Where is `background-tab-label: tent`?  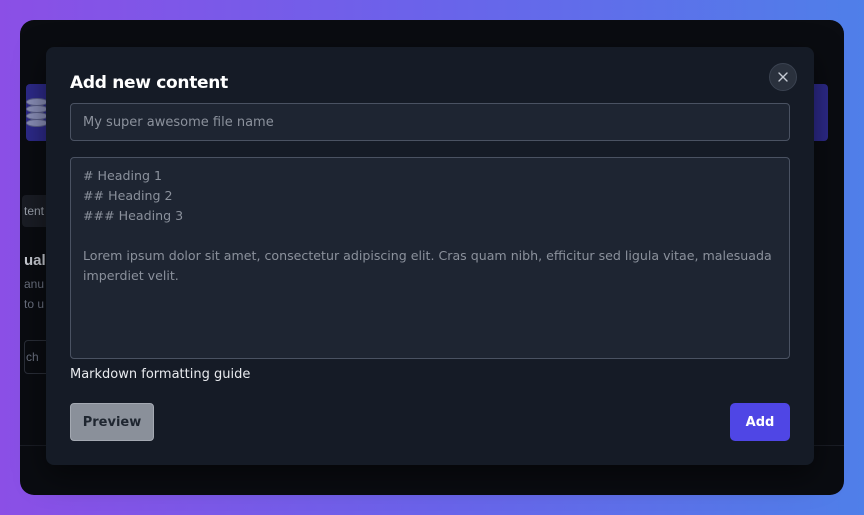
background-tab-label: tent is located at coordinates (34, 211).